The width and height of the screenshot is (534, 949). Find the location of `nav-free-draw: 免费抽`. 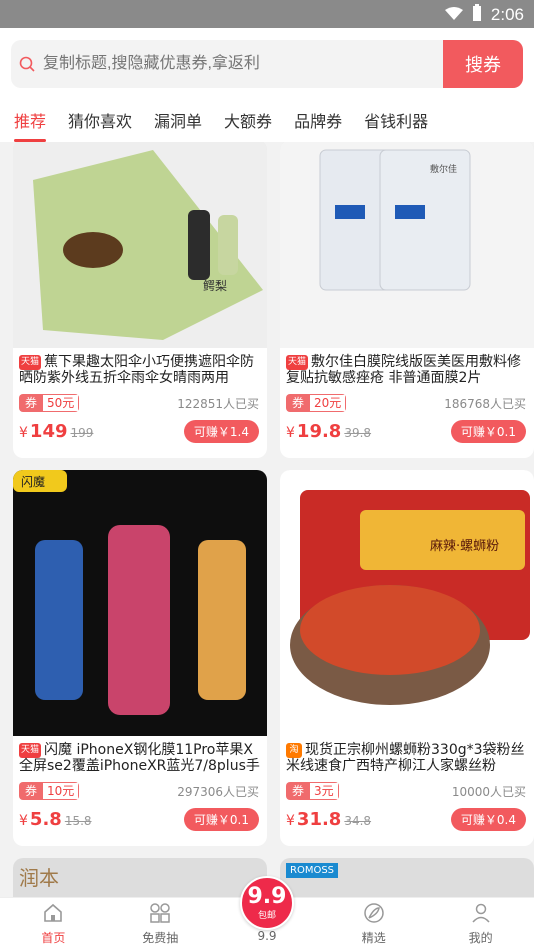

nav-free-draw: 免费抽 is located at coordinates (160, 923).